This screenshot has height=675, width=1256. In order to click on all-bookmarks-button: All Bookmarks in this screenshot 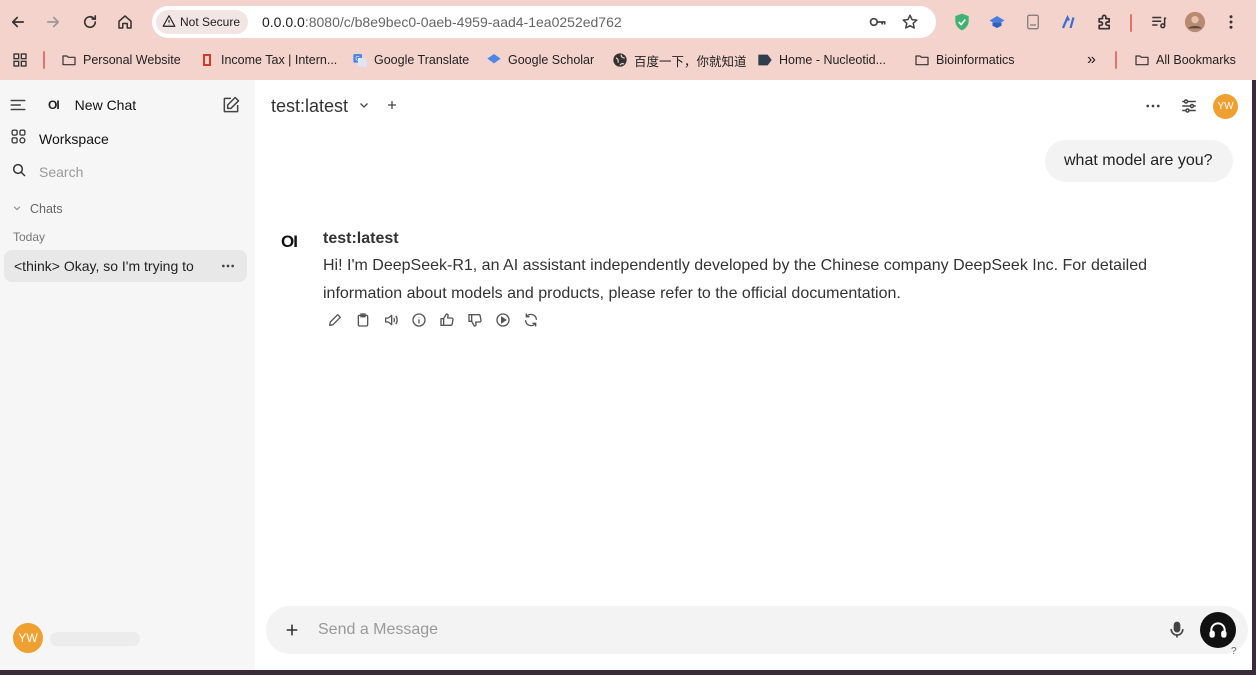, I will do `click(1185, 60)`.